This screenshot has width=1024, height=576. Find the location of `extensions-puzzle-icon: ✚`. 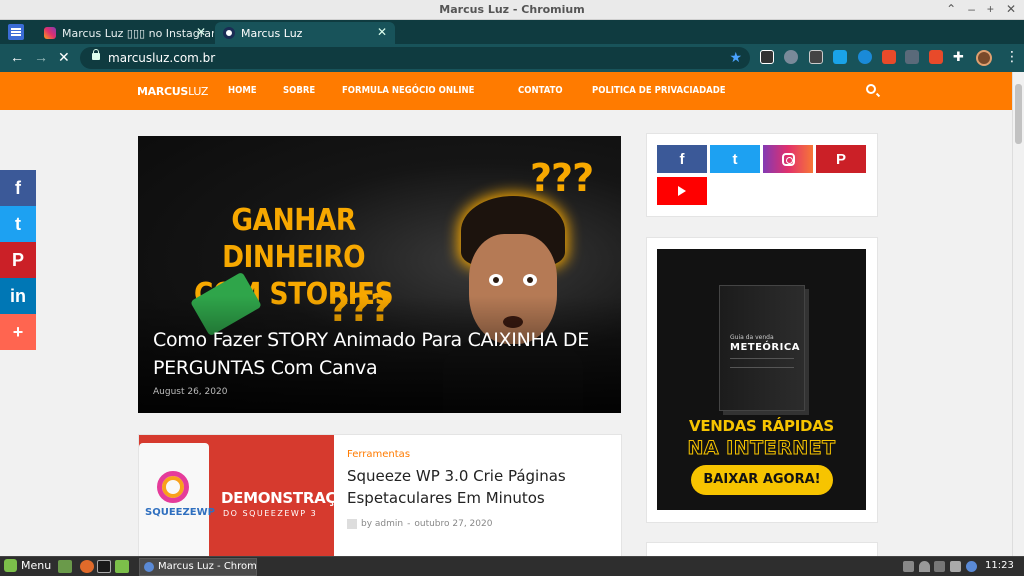

extensions-puzzle-icon: ✚ is located at coordinates (960, 56).